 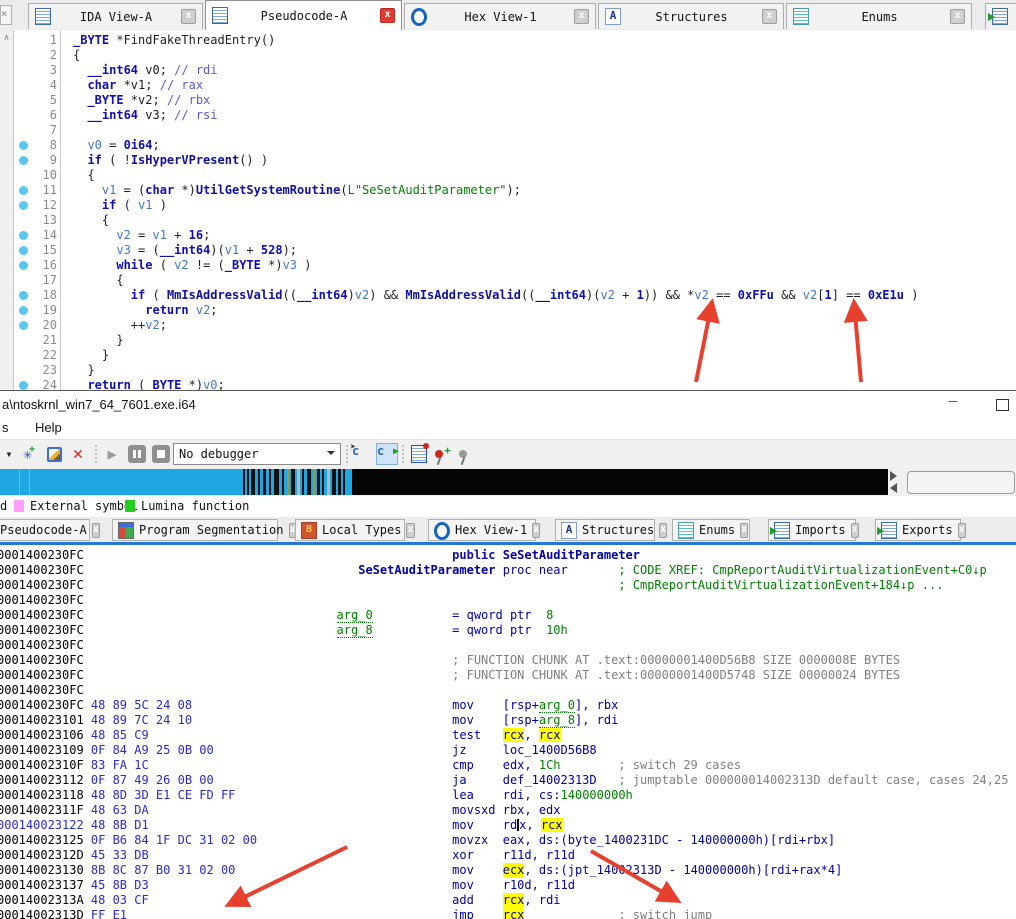 What do you see at coordinates (508, 325) in the screenshot?
I see `pseudocode-line-20: 20 ++v2;` at bounding box center [508, 325].